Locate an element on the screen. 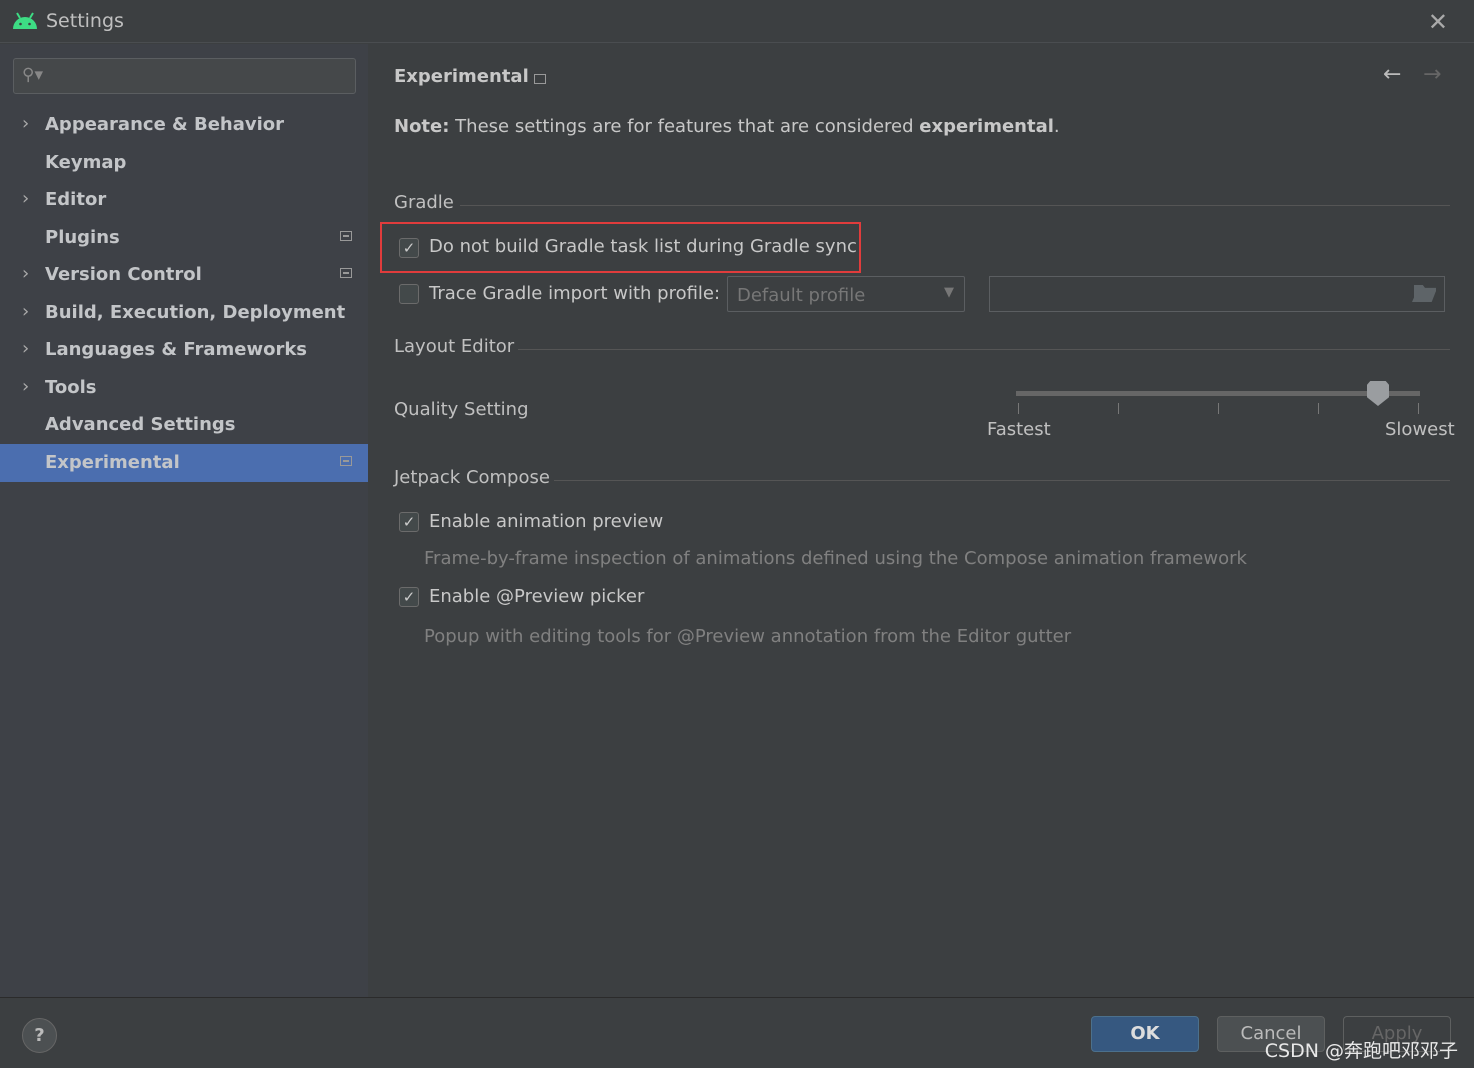 Image resolution: width=1474 pixels, height=1068 pixels. profile-value: Default profile is located at coordinates (801, 295).